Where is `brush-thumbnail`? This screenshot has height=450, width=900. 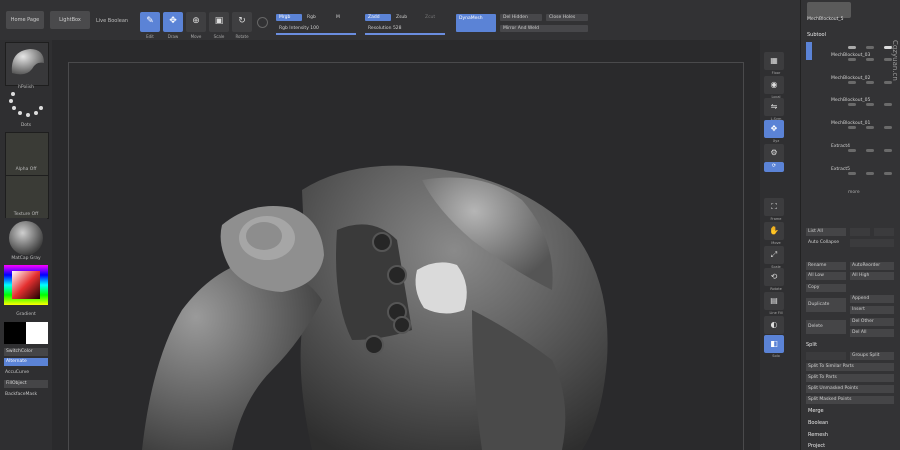
brush-thumbnail is located at coordinates (27, 64).